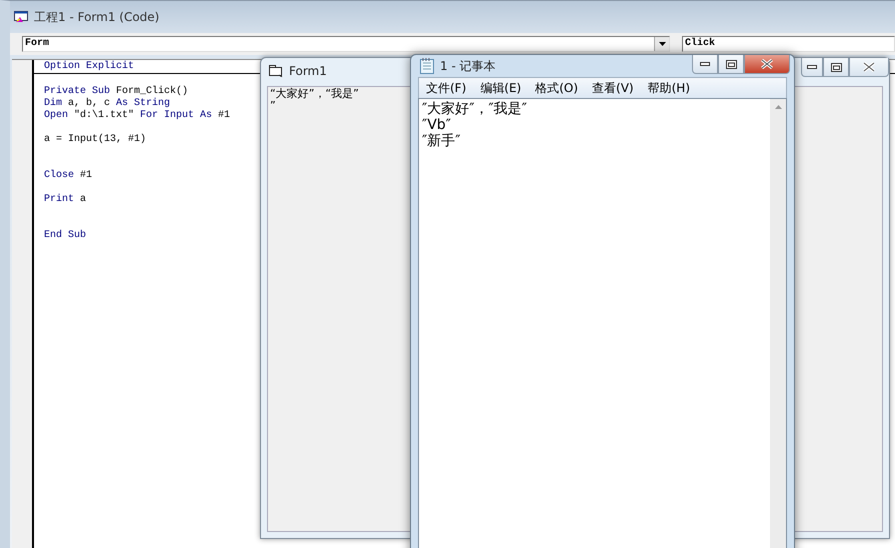  Describe the element at coordinates (436, 125) in the screenshot. I see `text-line: ″Vb″` at that location.